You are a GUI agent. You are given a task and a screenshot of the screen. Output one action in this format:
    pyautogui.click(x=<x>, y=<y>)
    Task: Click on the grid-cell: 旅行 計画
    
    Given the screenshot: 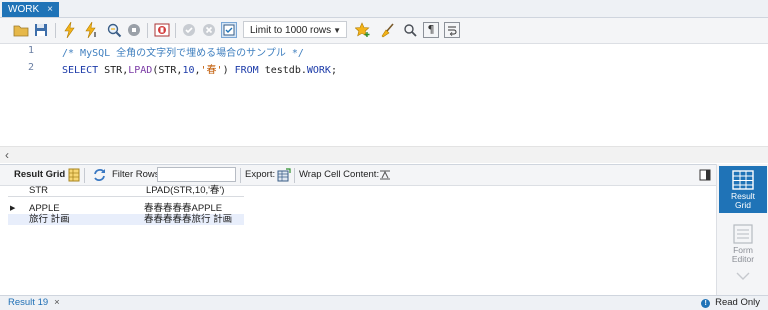 What is the action you would take?
    pyautogui.click(x=49, y=219)
    